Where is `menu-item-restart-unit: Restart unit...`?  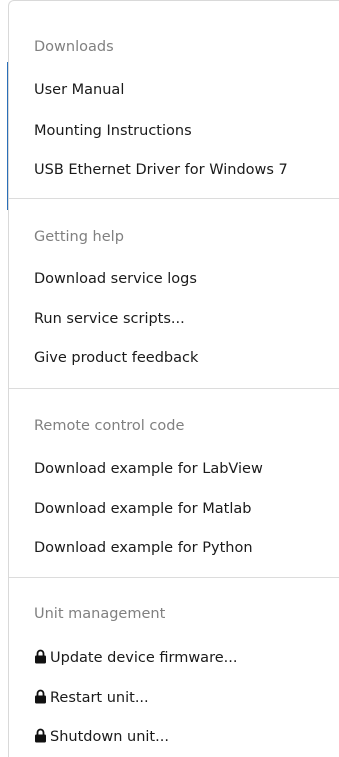 menu-item-restart-unit: Restart unit... is located at coordinates (91, 698).